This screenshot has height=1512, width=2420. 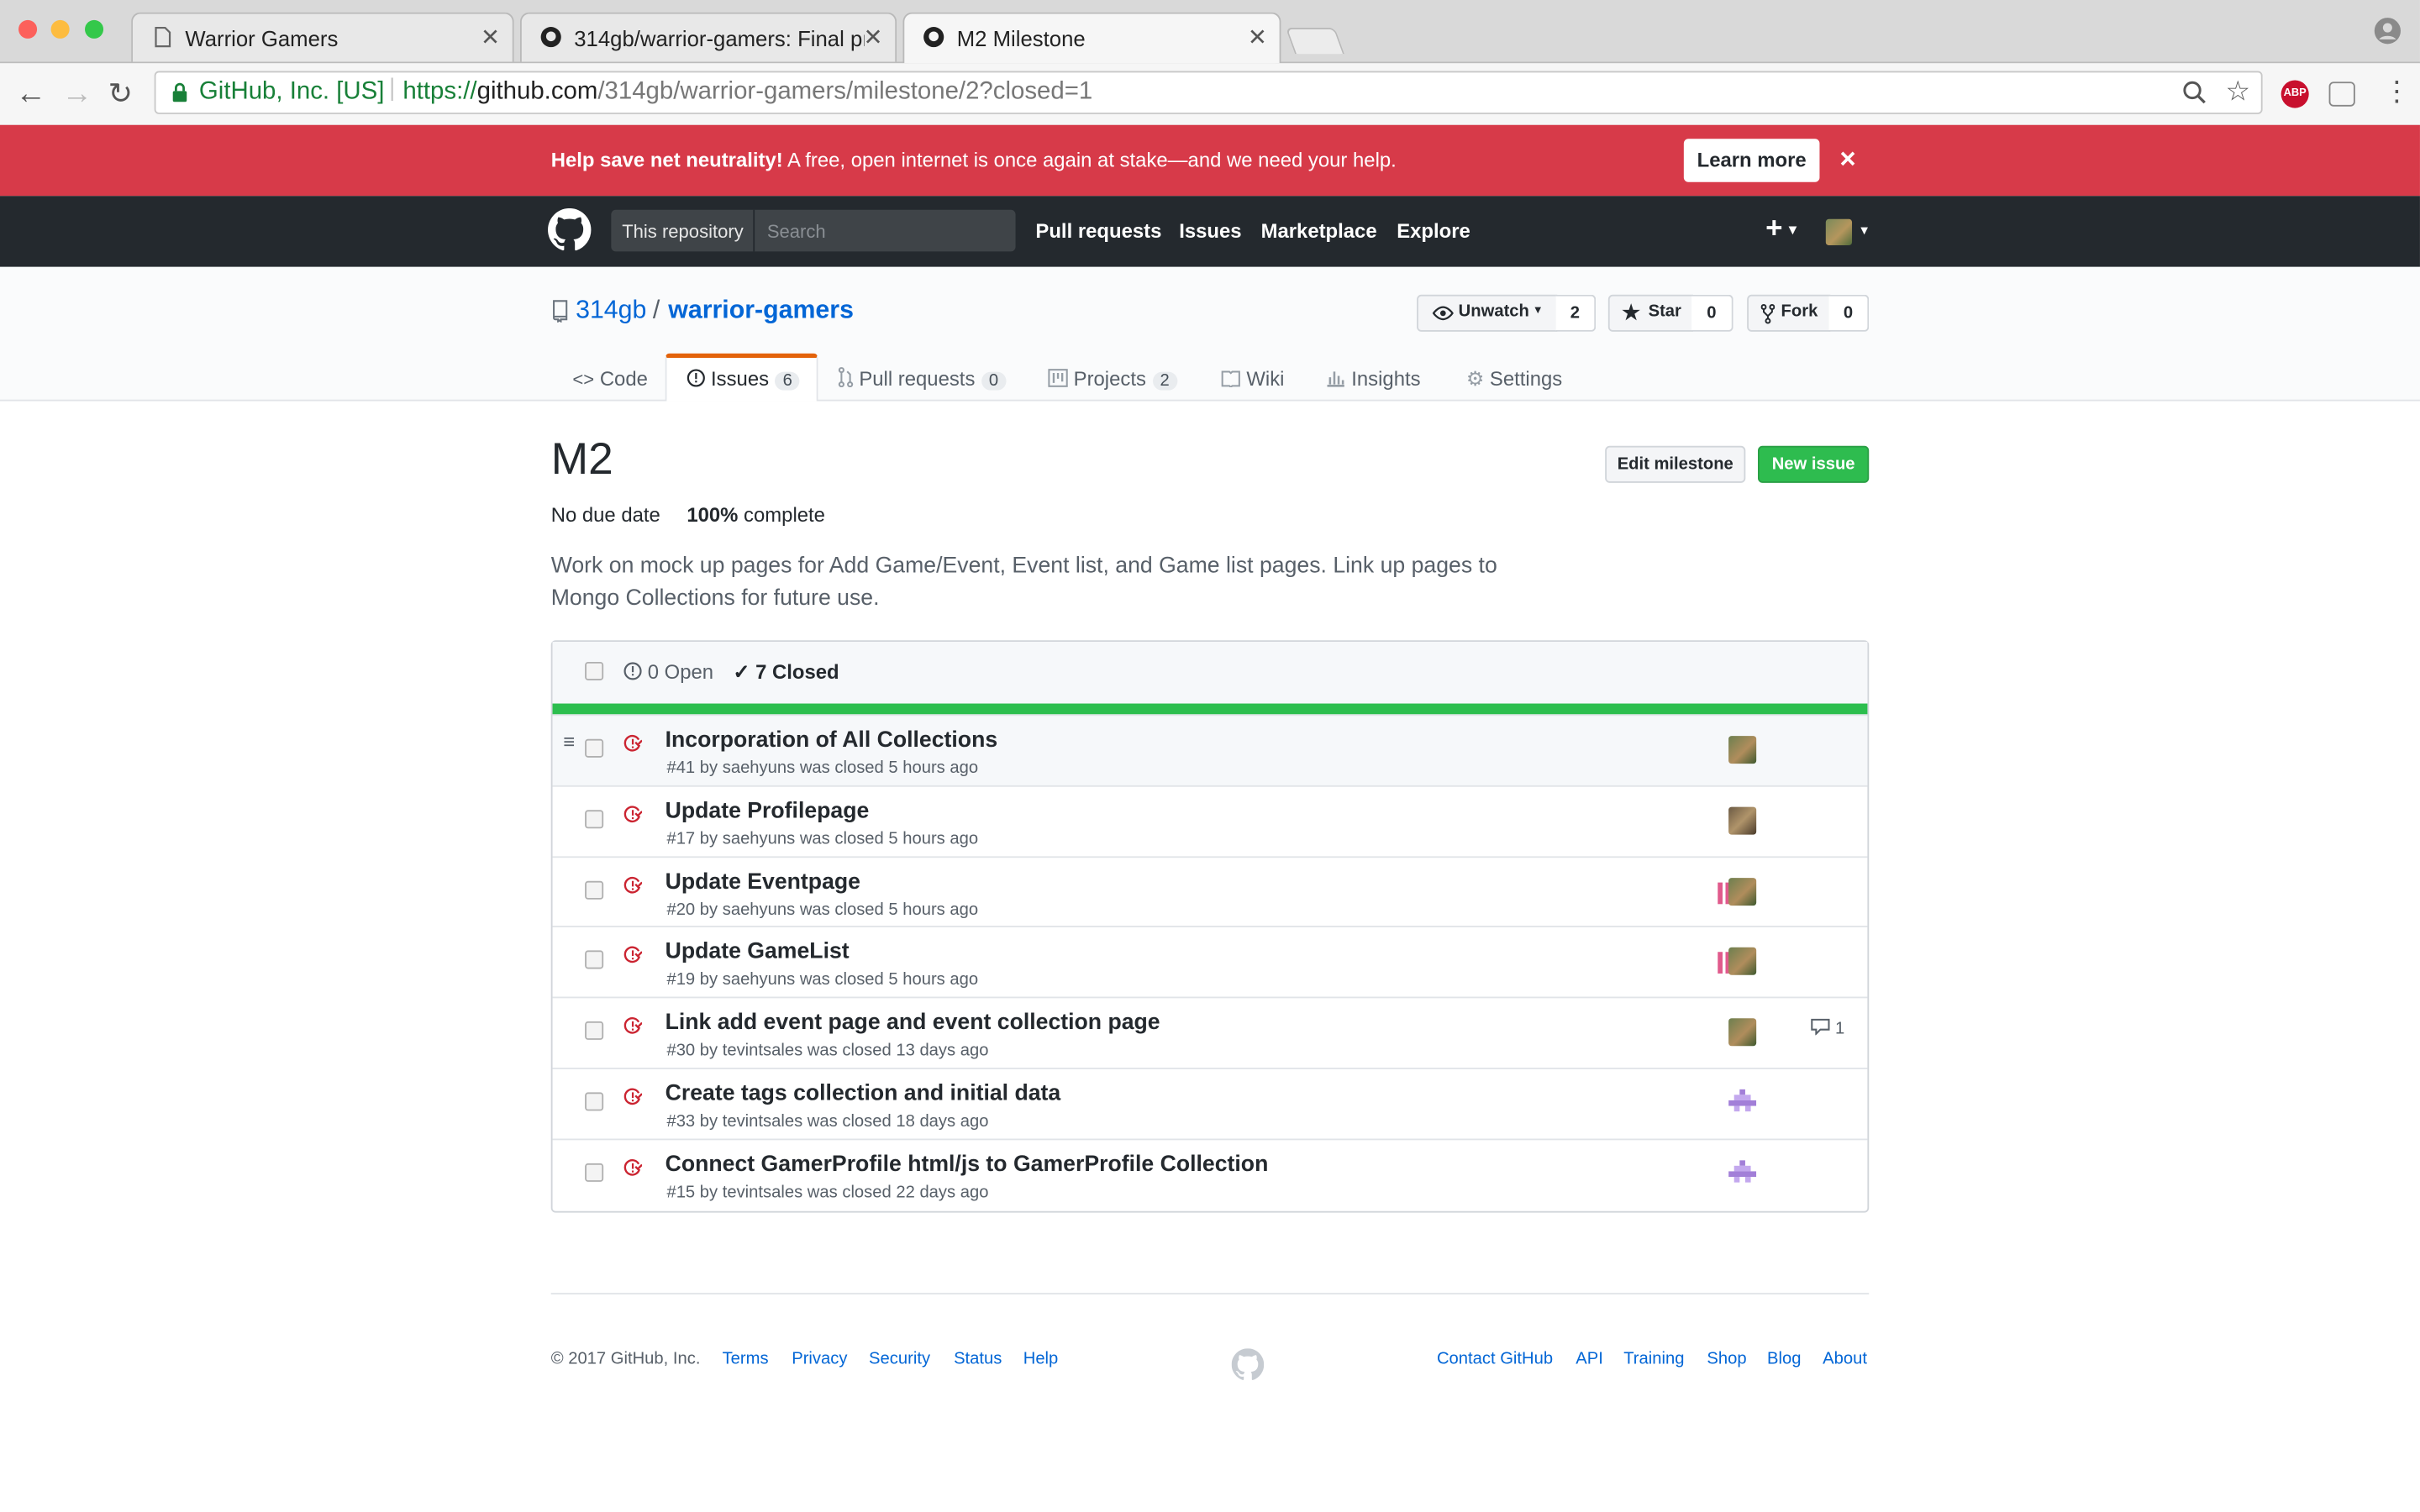 I want to click on browser-tab: Warrior Gamers ✕, so click(x=322, y=37).